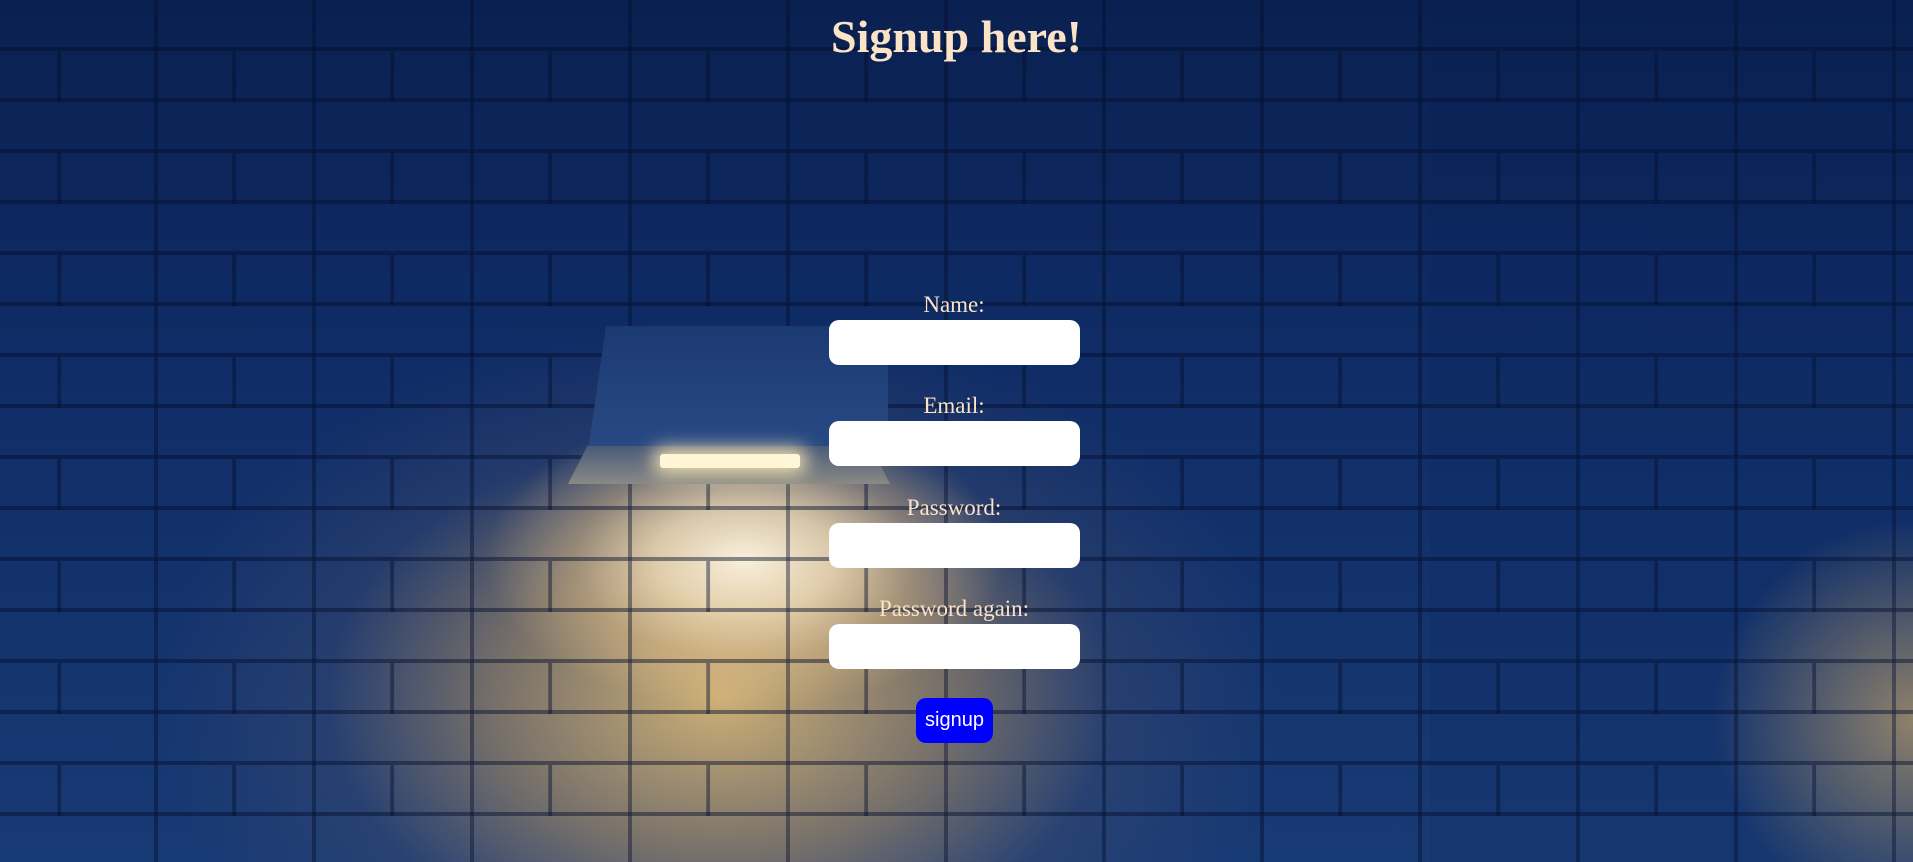 Image resolution: width=1913 pixels, height=862 pixels. Describe the element at coordinates (956, 36) in the screenshot. I see `page-title: Signup here!` at that location.